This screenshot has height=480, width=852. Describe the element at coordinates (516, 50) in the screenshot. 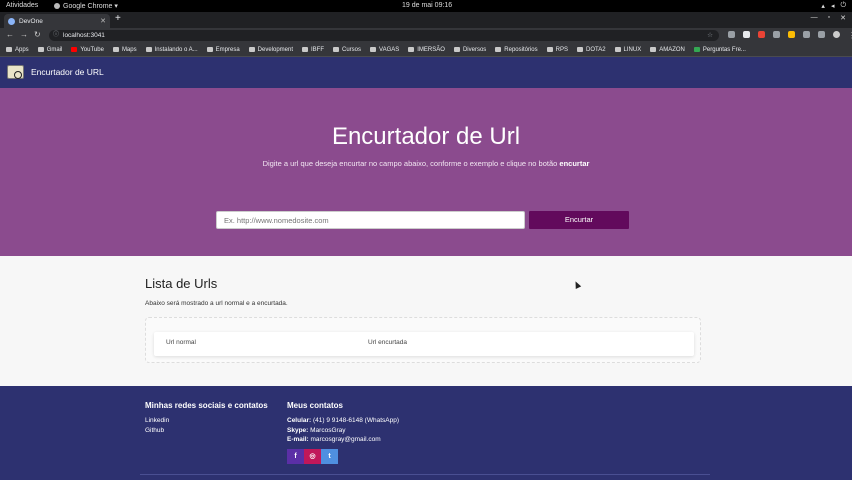

I see `bookmark-item: Repositórios` at that location.